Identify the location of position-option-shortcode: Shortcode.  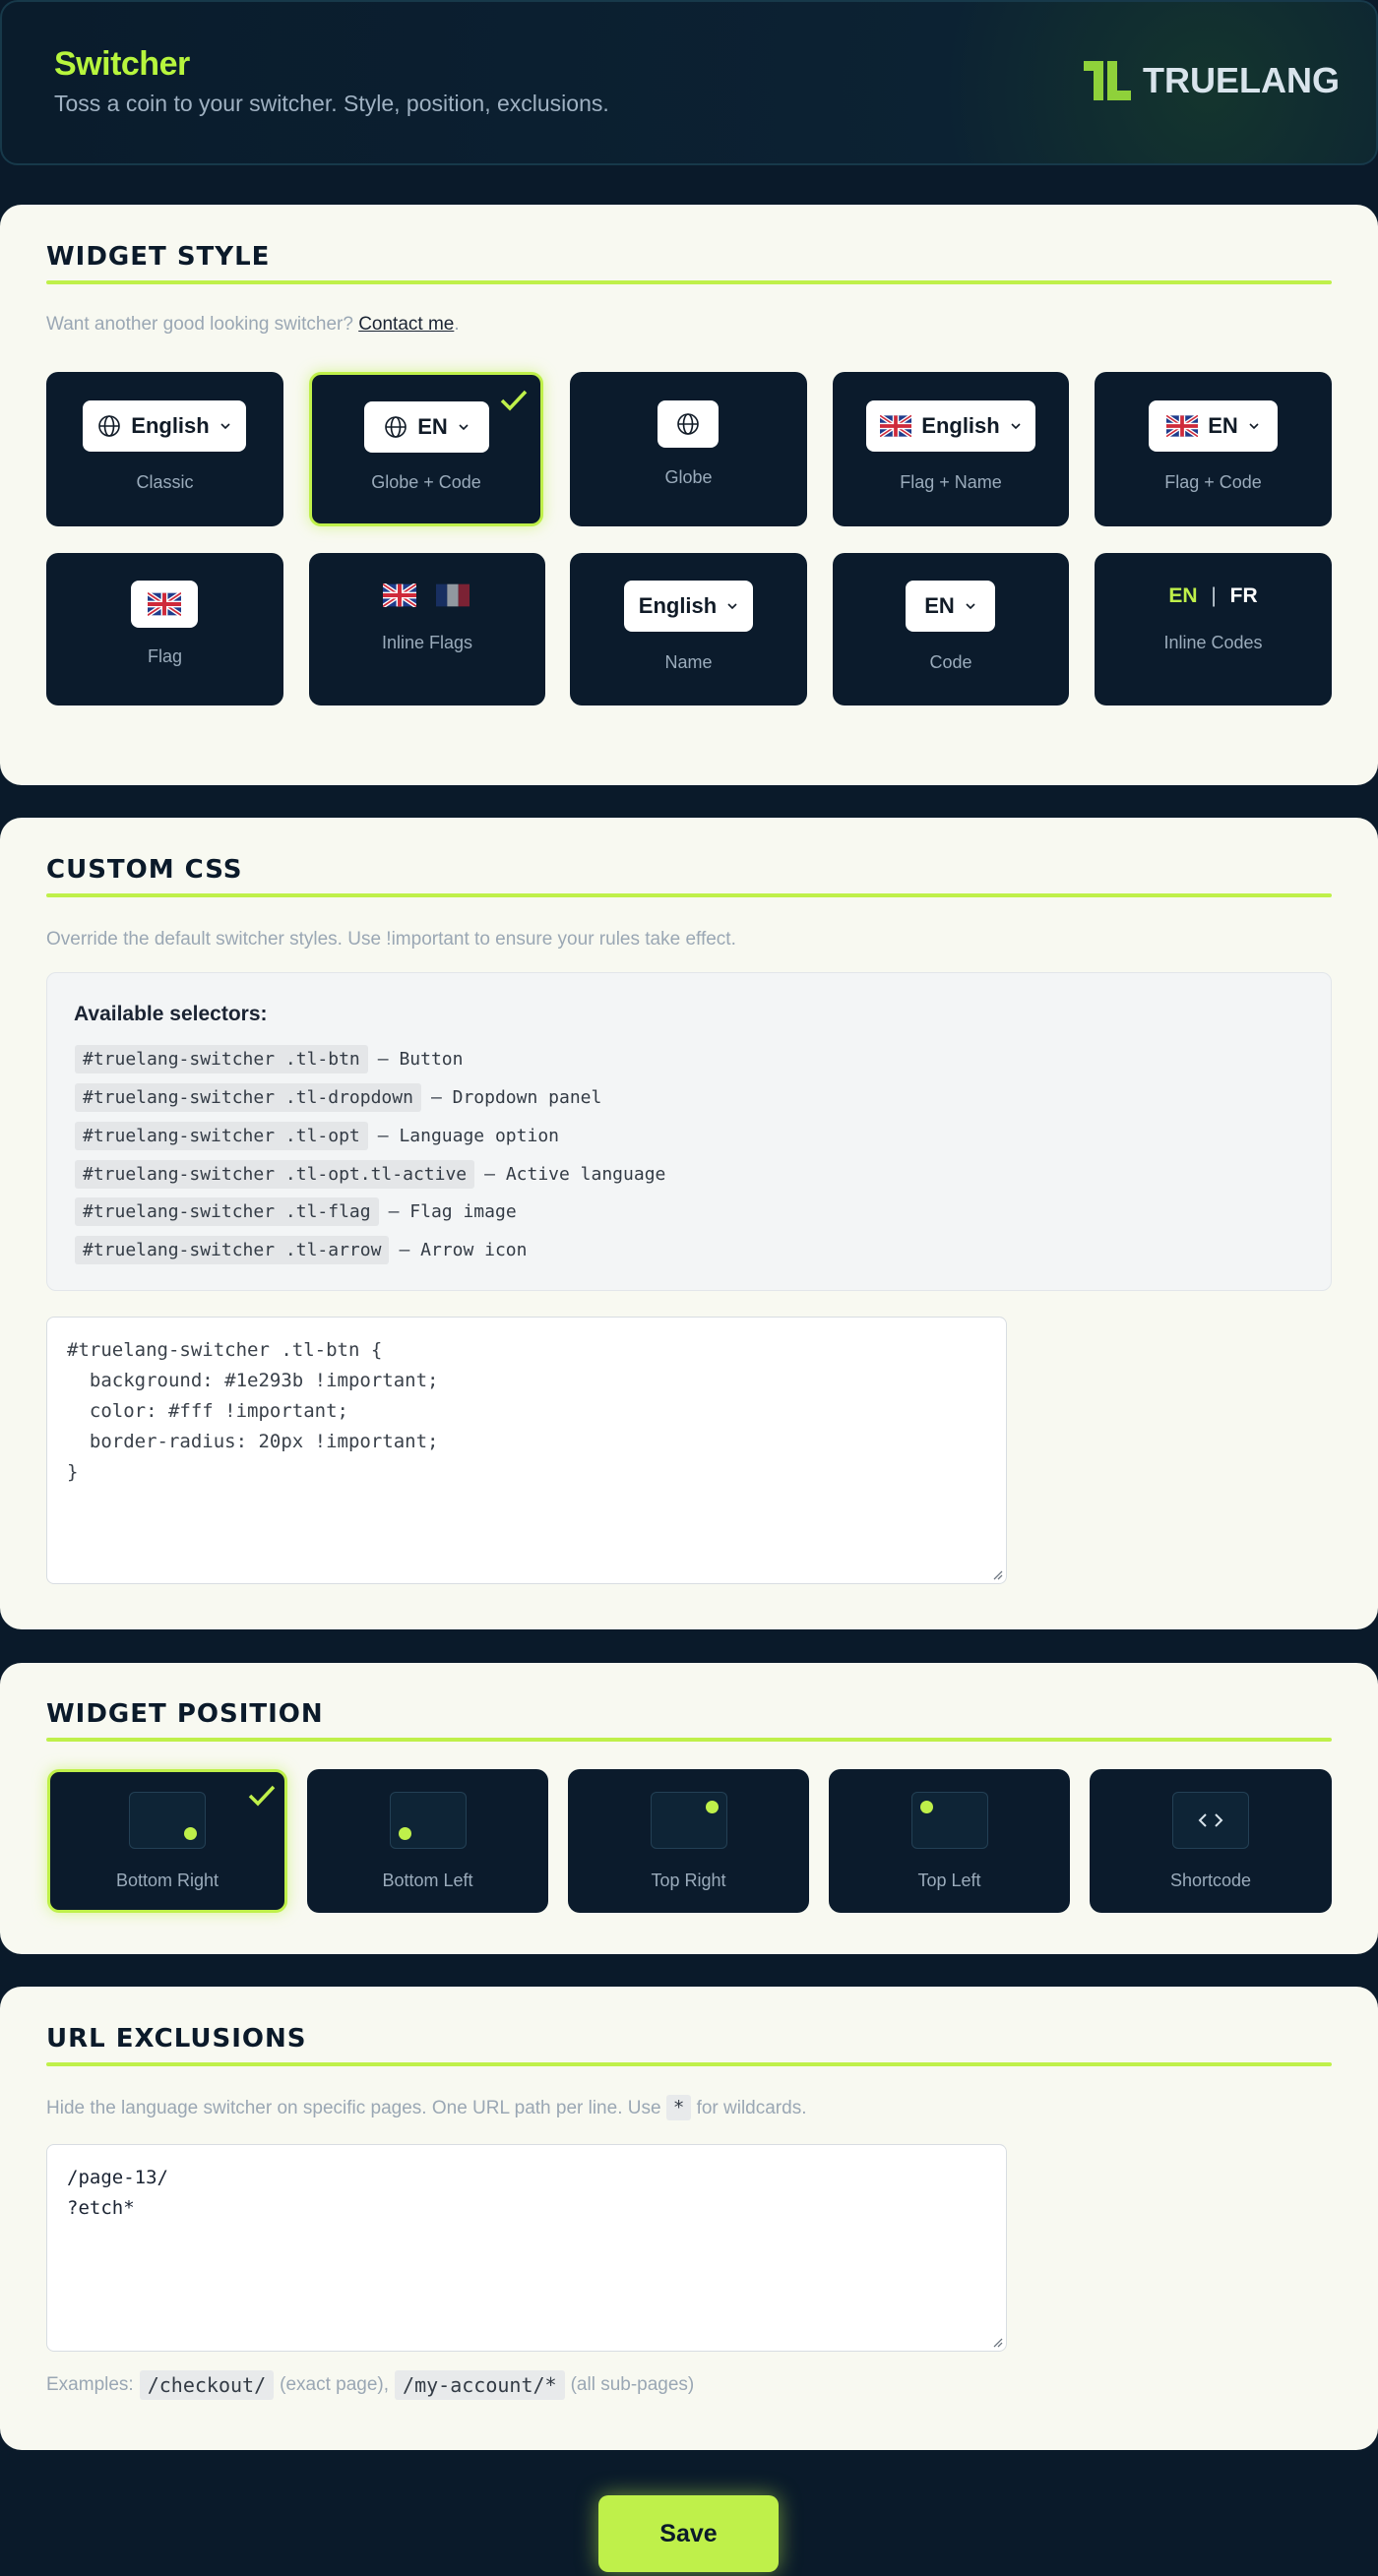
(1211, 1841).